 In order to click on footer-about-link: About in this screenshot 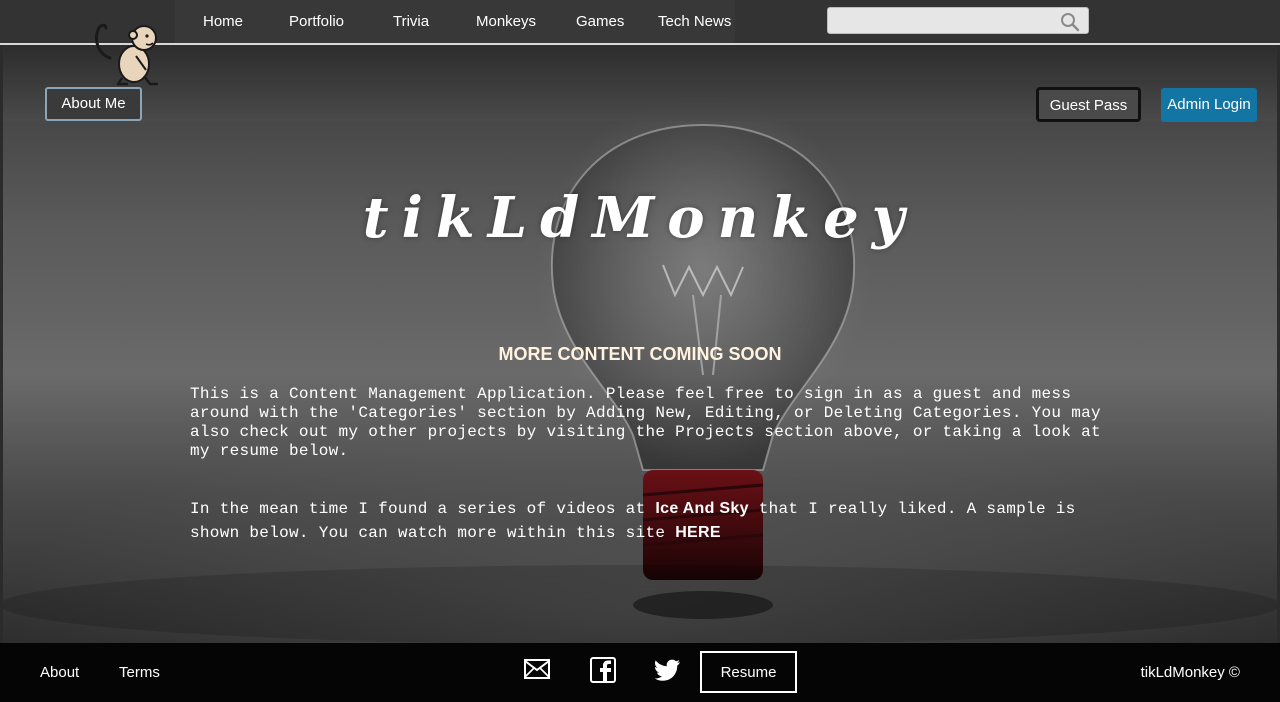, I will do `click(59, 672)`.